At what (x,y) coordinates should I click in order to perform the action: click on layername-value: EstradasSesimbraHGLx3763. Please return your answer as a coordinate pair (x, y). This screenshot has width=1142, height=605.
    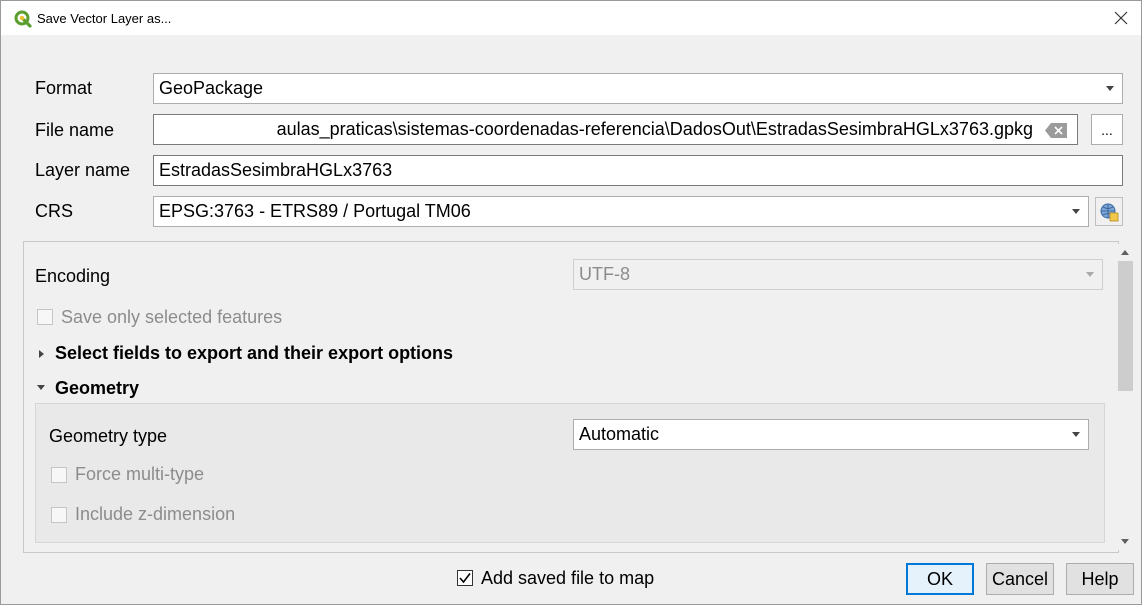
    Looking at the image, I should click on (276, 170).